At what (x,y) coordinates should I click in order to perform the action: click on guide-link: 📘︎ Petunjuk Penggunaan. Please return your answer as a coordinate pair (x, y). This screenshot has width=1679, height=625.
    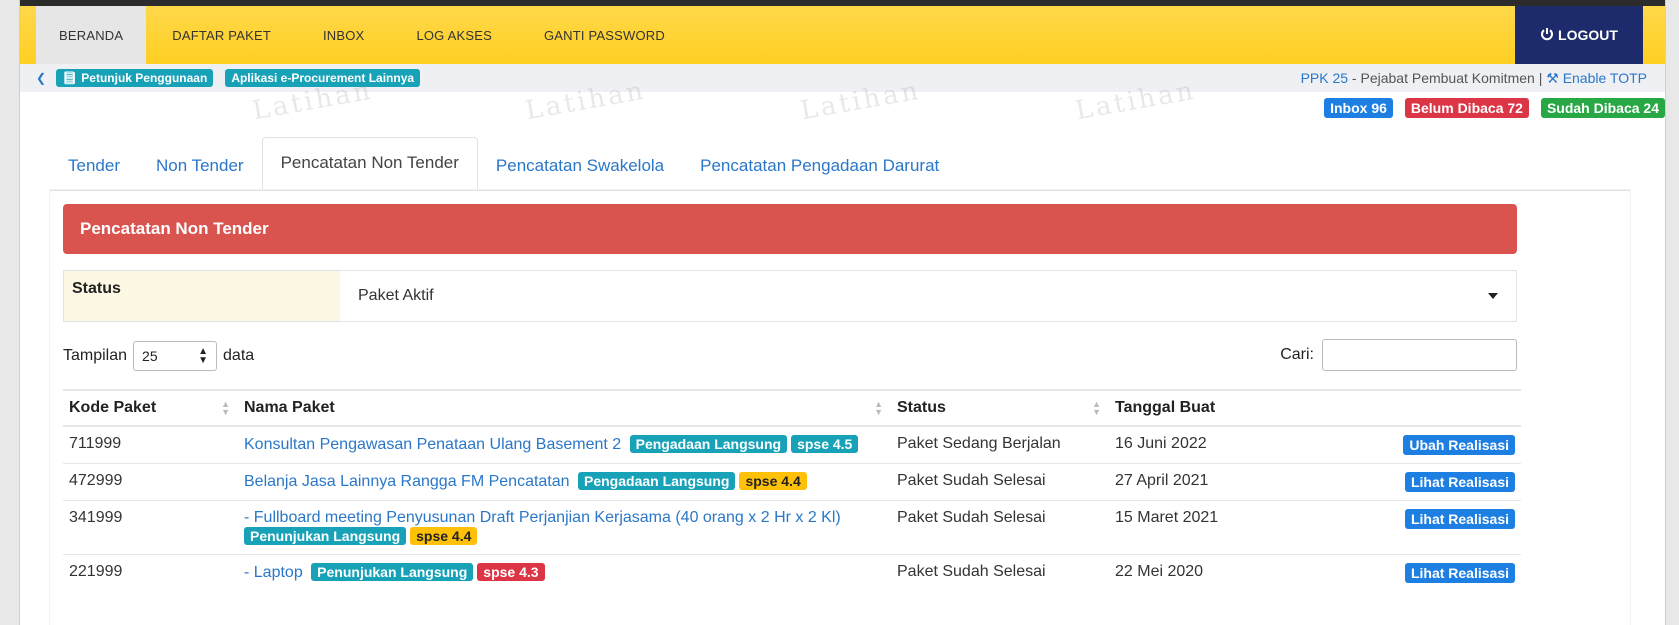
    Looking at the image, I should click on (135, 78).